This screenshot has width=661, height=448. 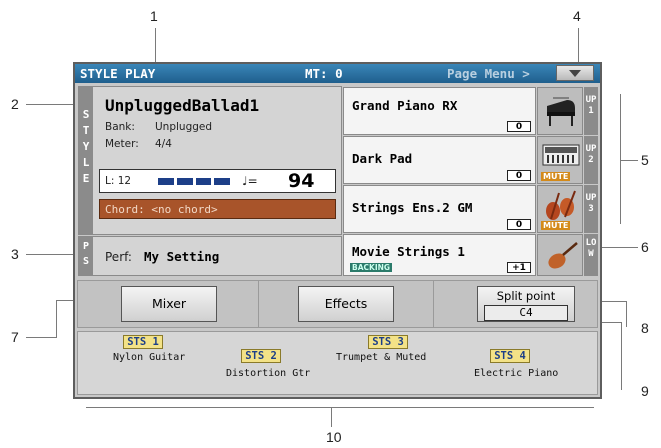 I want to click on page-menu-button, so click(x=575, y=73).